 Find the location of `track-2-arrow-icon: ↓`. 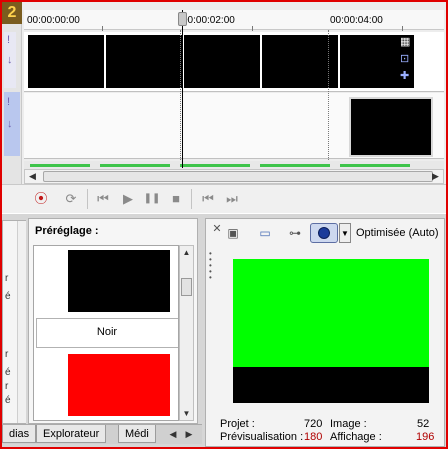

track-2-arrow-icon: ↓ is located at coordinates (10, 124).